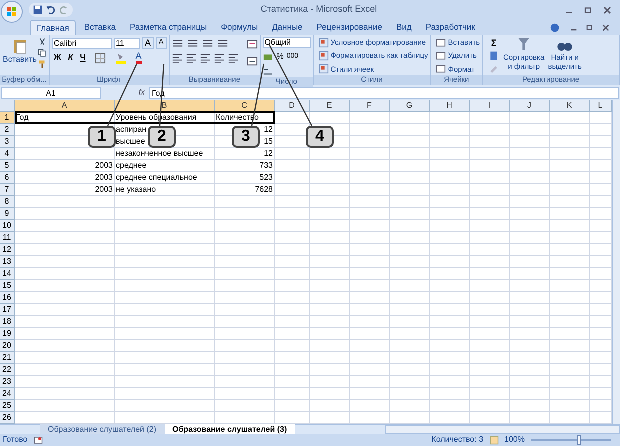 This screenshot has width=620, height=446. I want to click on row-header: 3, so click(7, 142).